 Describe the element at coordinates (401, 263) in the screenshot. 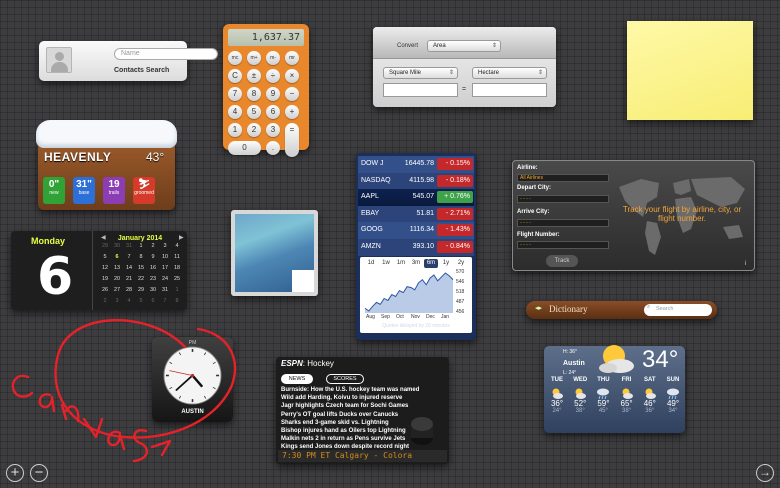

I see `range-tab-1m: 1m` at that location.